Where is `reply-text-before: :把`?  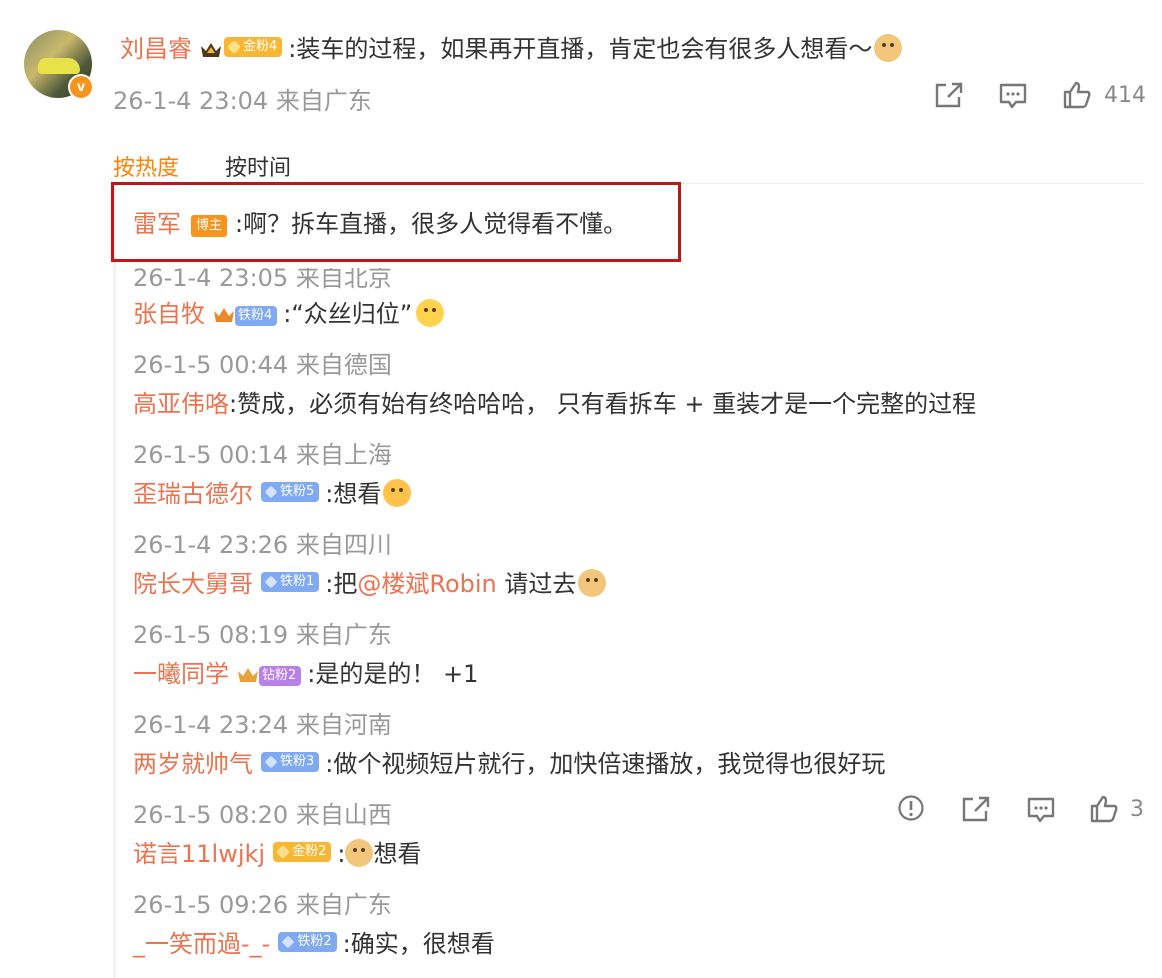 reply-text-before: :把 is located at coordinates (341, 584).